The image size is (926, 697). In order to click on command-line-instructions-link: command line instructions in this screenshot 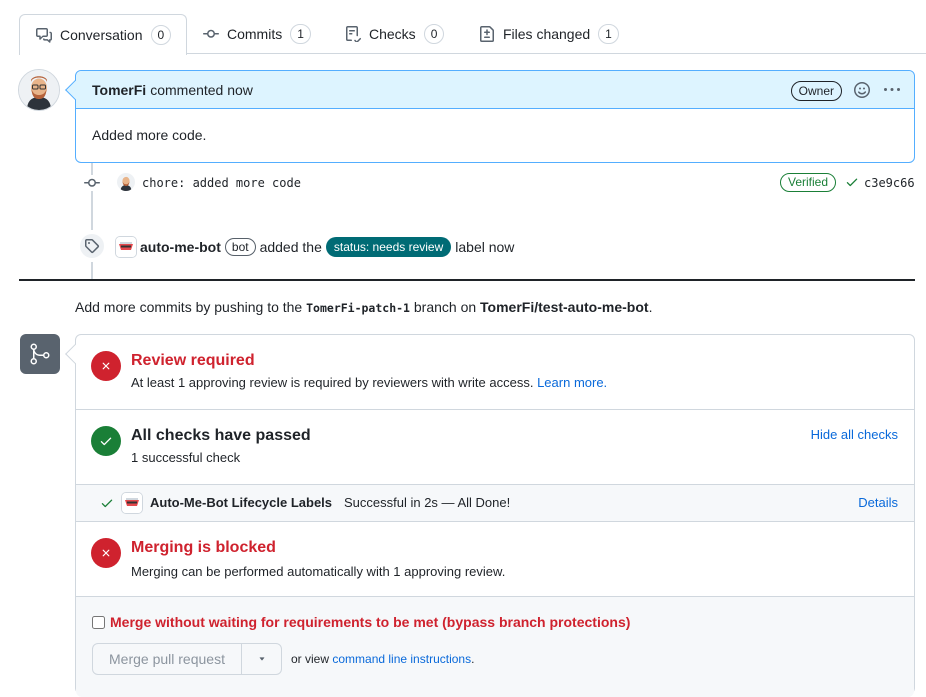, I will do `click(401, 659)`.